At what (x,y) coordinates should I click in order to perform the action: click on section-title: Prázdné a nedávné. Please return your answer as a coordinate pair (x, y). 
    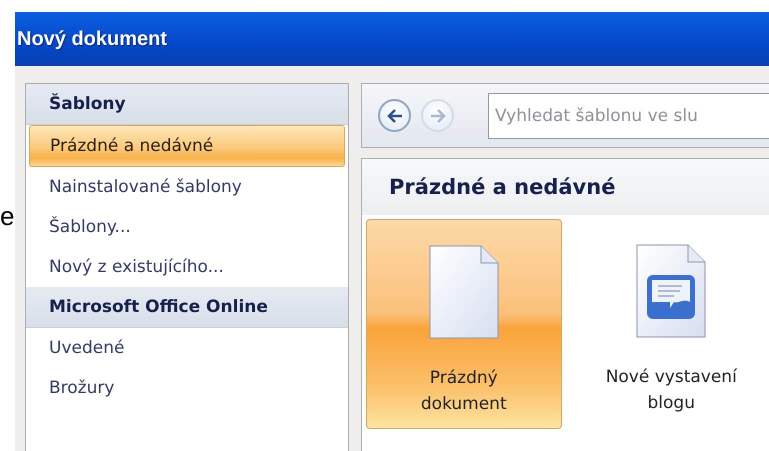
    Looking at the image, I should click on (502, 187).